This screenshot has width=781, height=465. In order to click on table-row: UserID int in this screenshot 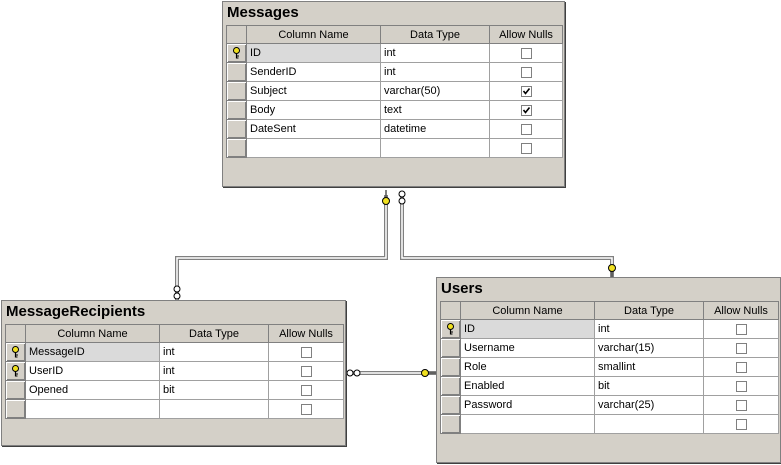, I will do `click(174, 371)`.